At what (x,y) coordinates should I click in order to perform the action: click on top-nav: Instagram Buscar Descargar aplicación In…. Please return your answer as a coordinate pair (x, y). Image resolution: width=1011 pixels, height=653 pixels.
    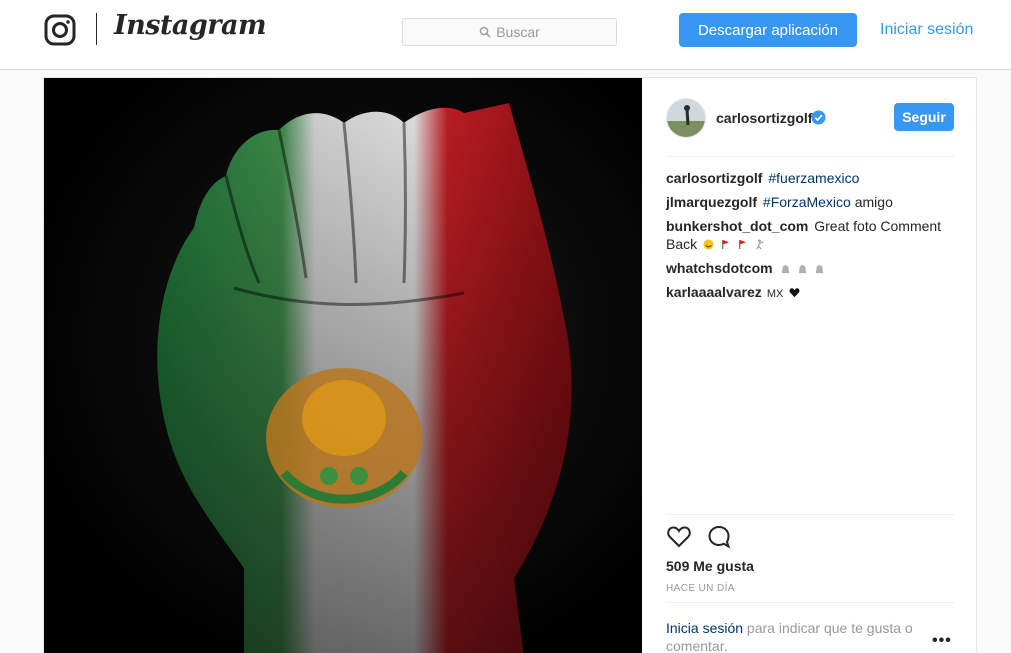
    Looking at the image, I should click on (505, 35).